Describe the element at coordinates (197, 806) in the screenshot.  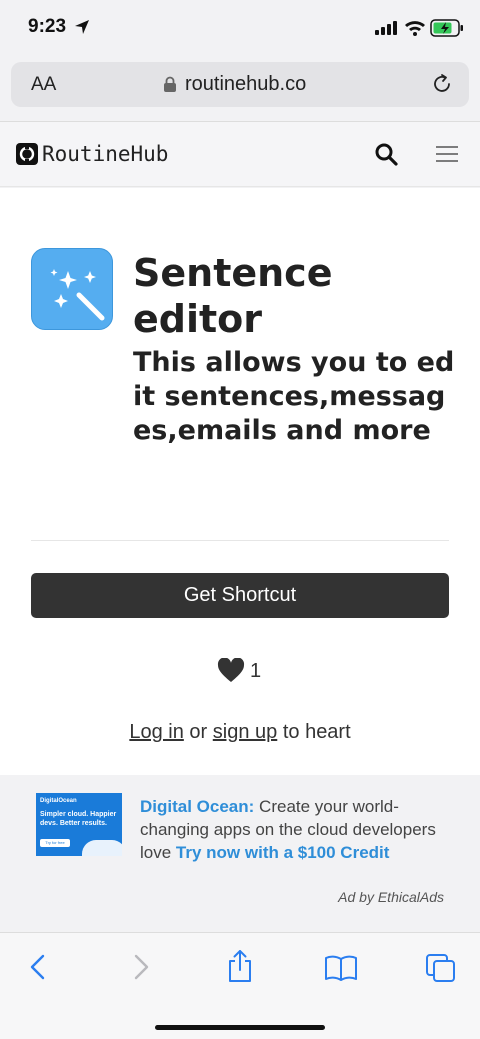
I see `ad-sponsor: Digital Ocean:` at that location.